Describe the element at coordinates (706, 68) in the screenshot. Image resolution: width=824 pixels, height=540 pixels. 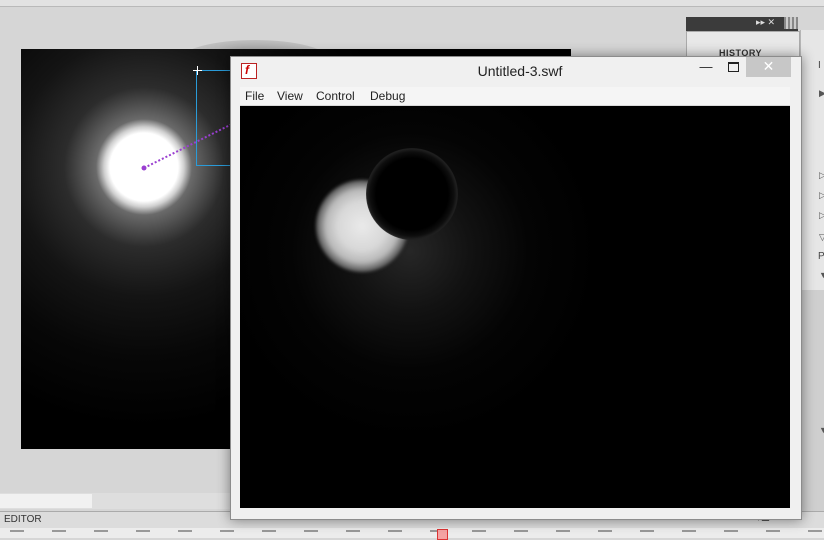
I see `minimize-button: —` at that location.